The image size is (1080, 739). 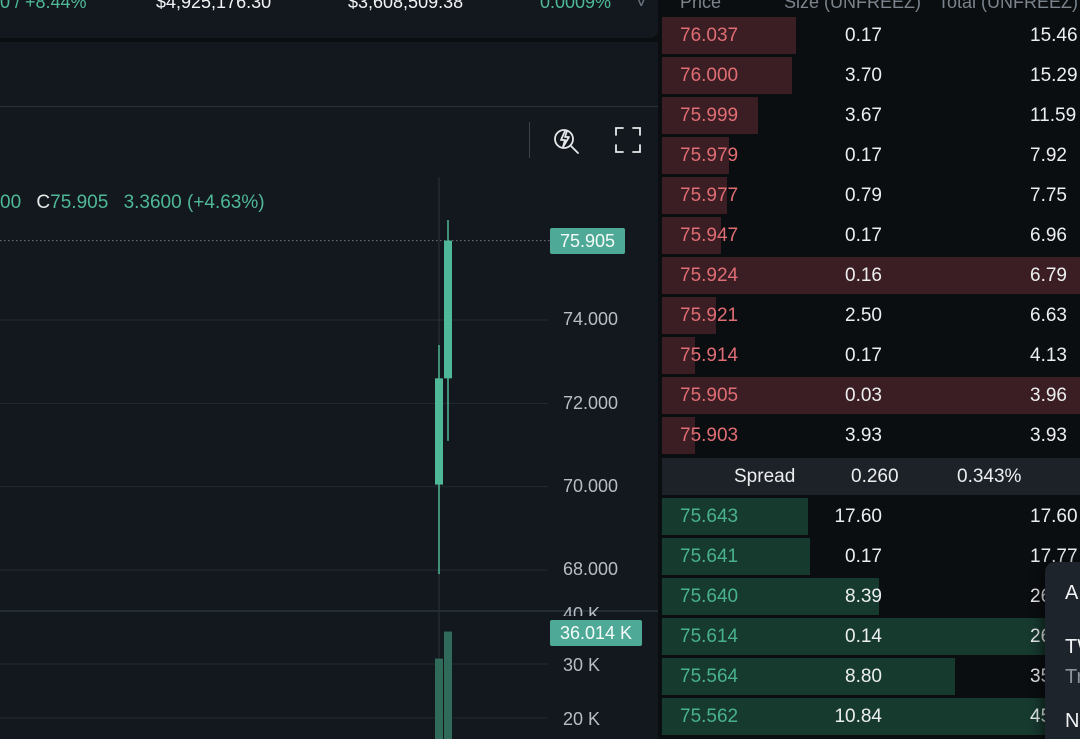 I want to click on bid-size: 0.17, so click(x=863, y=556).